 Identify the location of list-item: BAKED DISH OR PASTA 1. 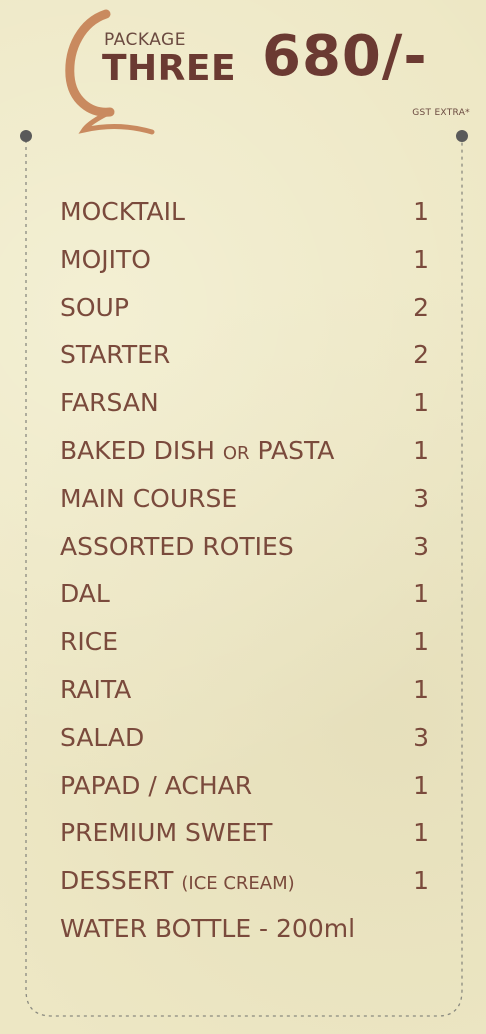
(246, 455).